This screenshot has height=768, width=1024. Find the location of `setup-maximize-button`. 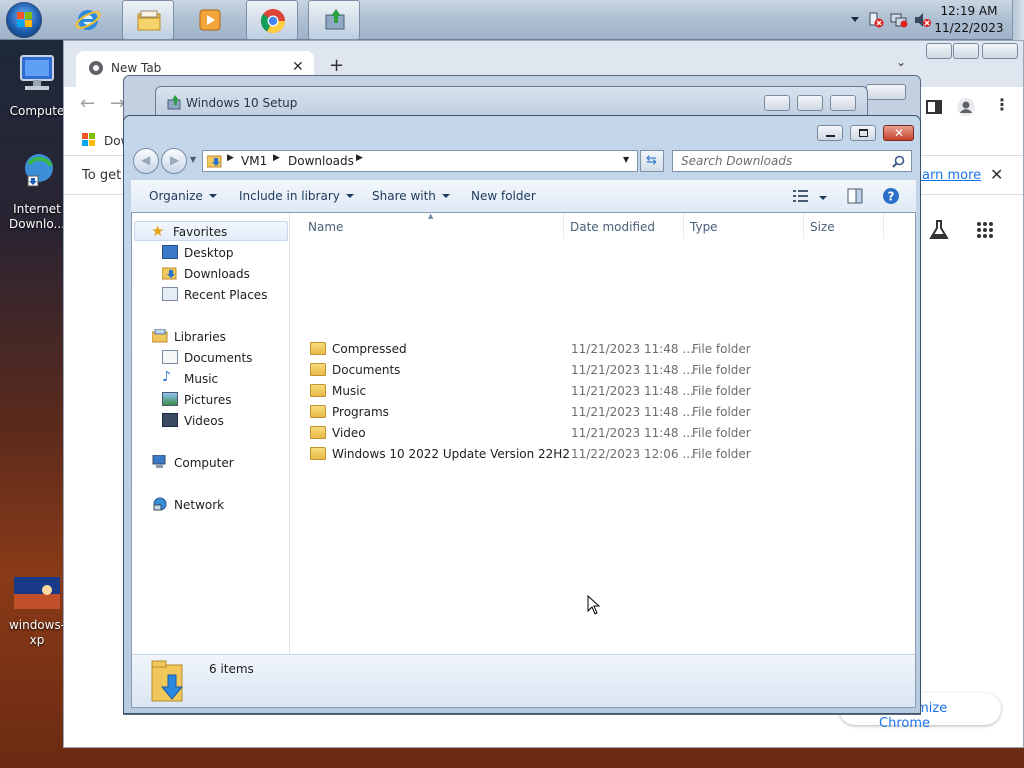

setup-maximize-button is located at coordinates (810, 103).